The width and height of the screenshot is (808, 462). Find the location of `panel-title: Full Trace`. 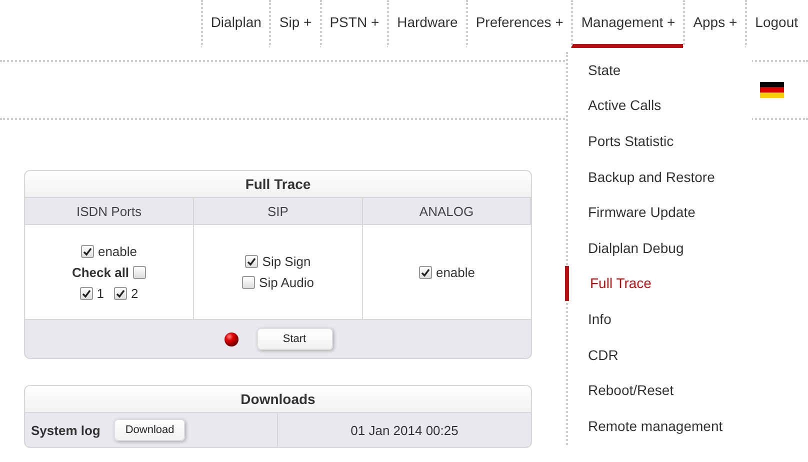

panel-title: Full Trace is located at coordinates (278, 184).